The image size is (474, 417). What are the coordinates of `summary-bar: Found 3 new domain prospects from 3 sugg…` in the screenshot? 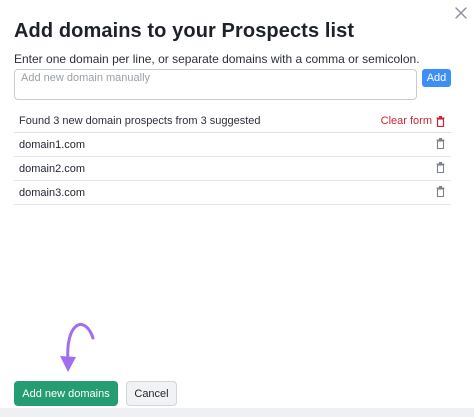 It's located at (232, 121).